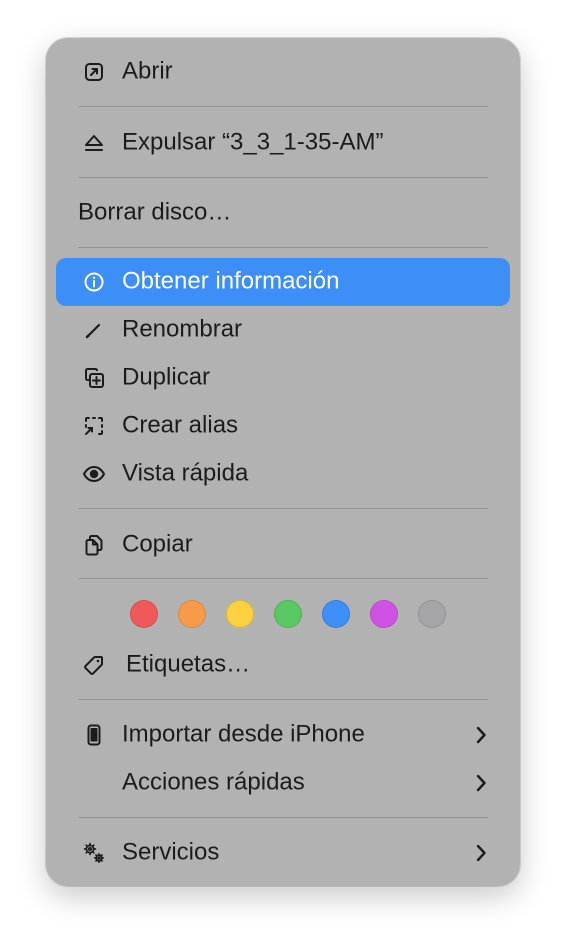  What do you see at coordinates (94, 378) in the screenshot?
I see `duplicate-icon` at bounding box center [94, 378].